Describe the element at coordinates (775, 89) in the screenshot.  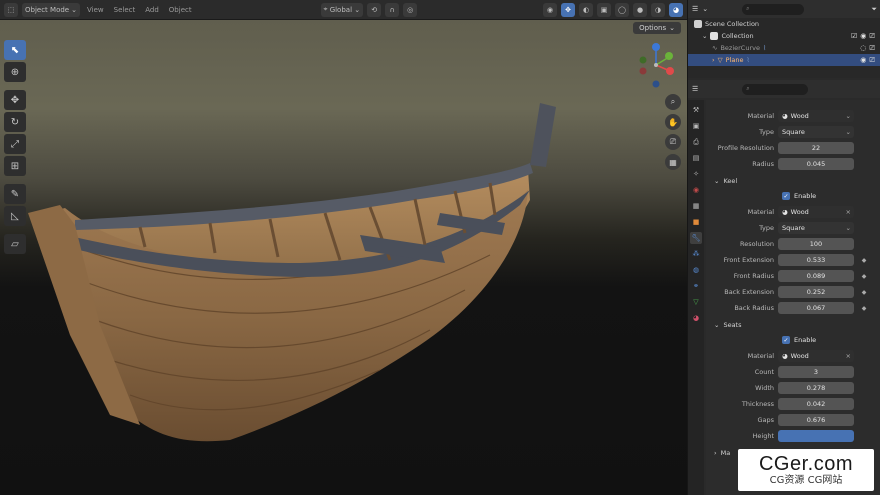
I see `properties-search-input: ⌕` at that location.